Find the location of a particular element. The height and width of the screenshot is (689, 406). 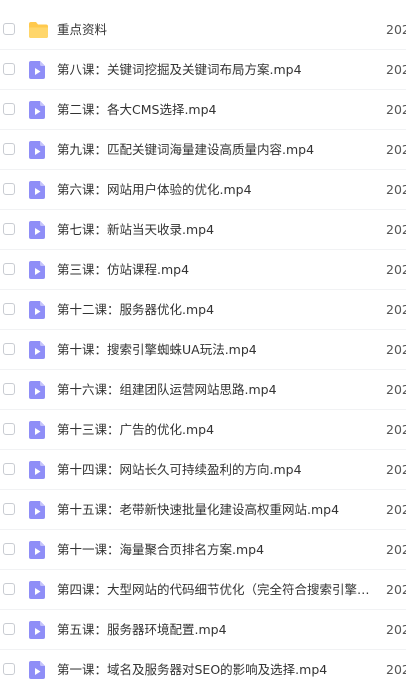

file-name: 第二课：各大CMS选择.mp4 is located at coordinates (214, 110).